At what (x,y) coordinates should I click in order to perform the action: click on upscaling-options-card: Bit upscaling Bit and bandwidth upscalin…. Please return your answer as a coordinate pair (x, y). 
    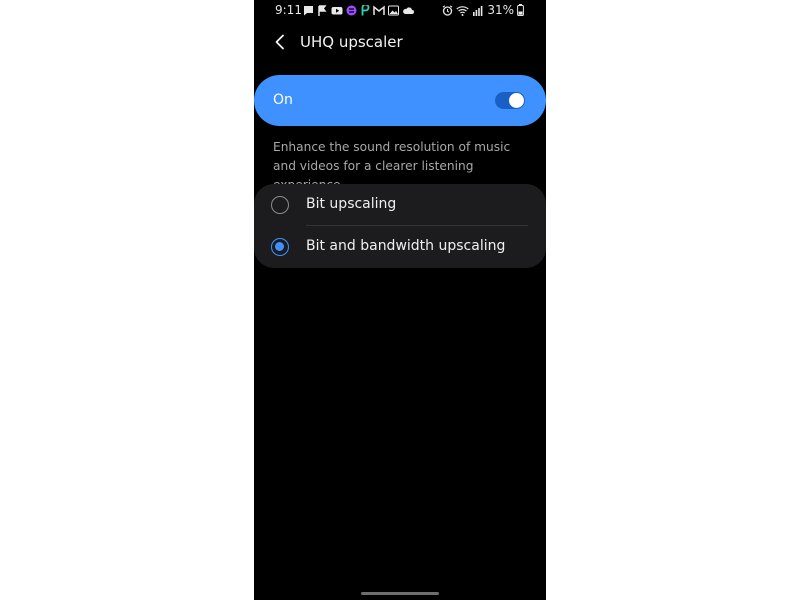
    Looking at the image, I should click on (400, 226).